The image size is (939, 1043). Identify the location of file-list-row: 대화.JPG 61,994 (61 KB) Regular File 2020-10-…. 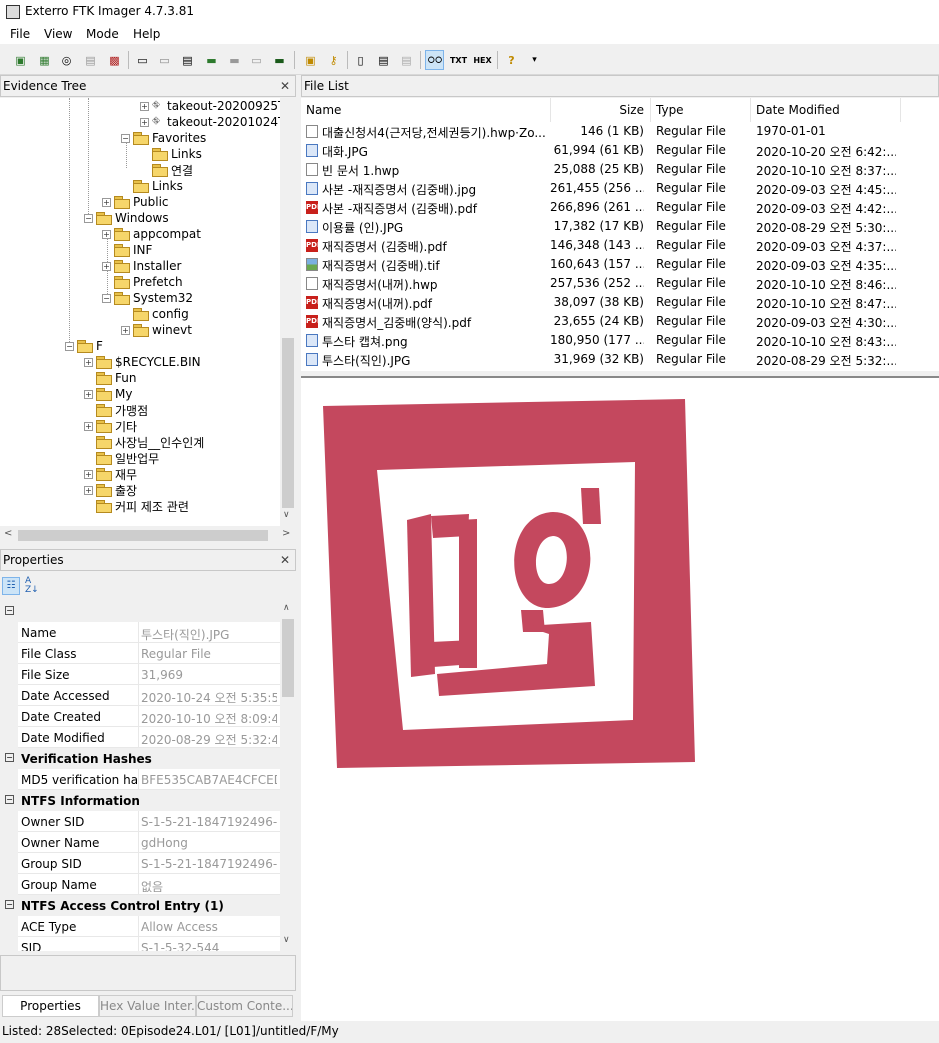
(601, 150).